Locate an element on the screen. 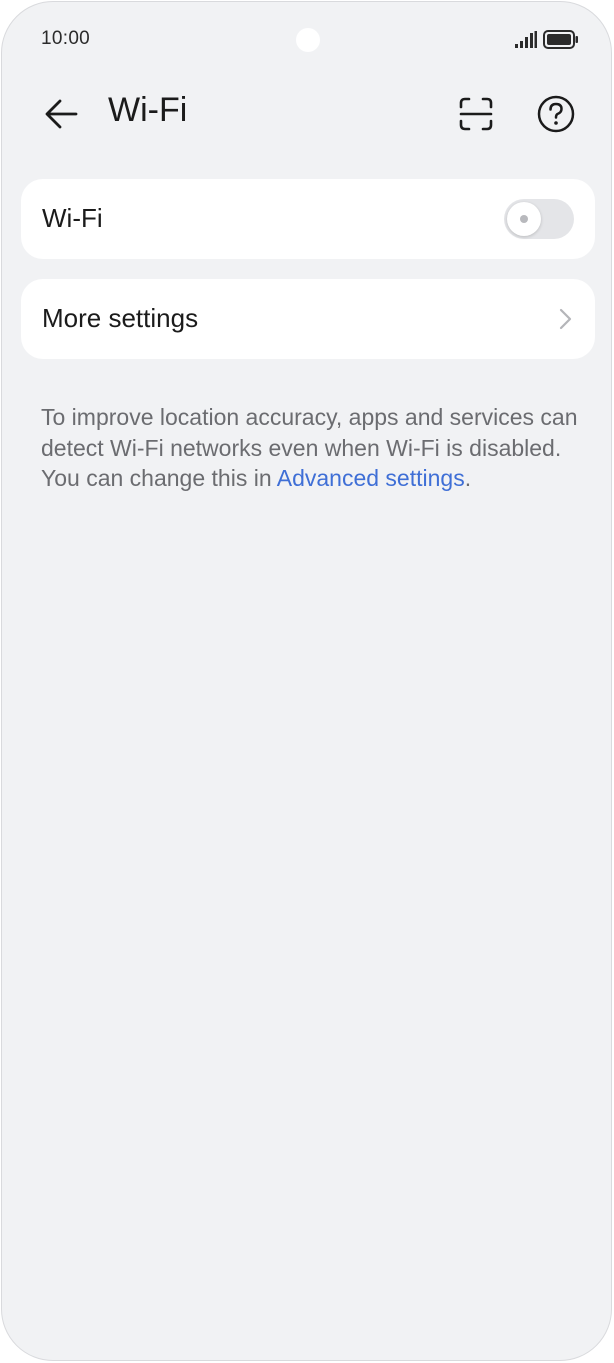 The width and height of the screenshot is (614, 1363). chevron-right-icon is located at coordinates (565, 319).